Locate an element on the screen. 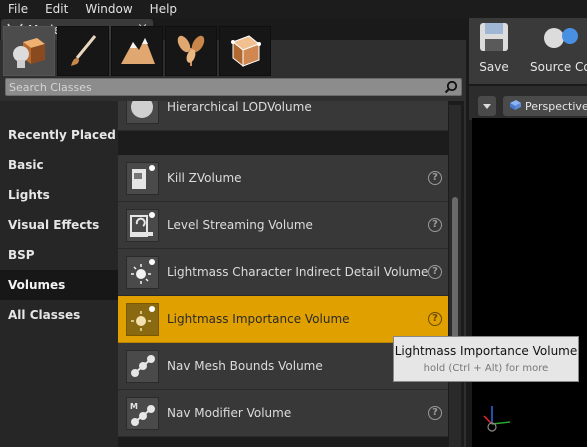 This screenshot has height=447, width=587. item-label: Lightmass Importance Volume is located at coordinates (258, 319).